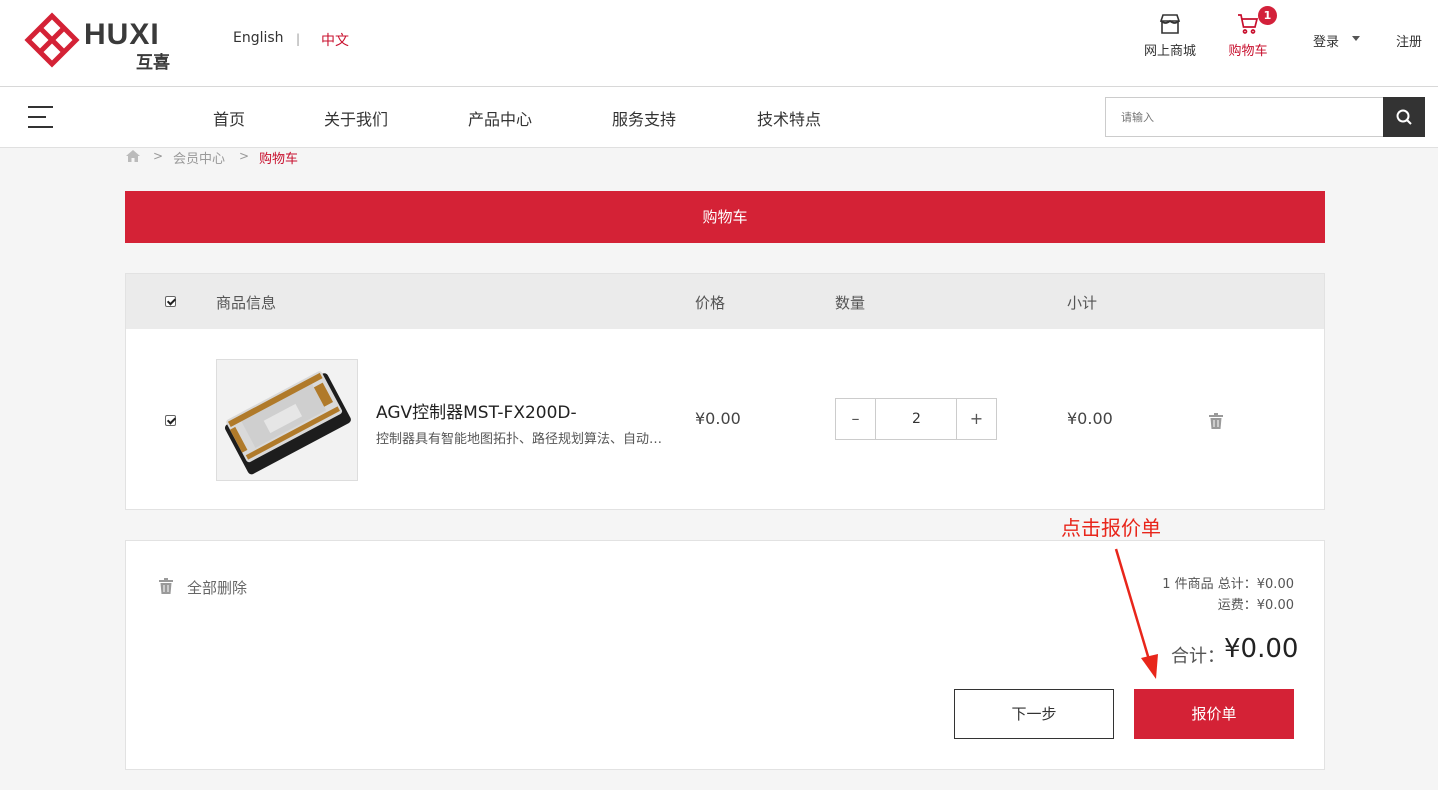 The width and height of the screenshot is (1438, 790). Describe the element at coordinates (850, 303) in the screenshot. I see `header-quantity: 数量` at that location.